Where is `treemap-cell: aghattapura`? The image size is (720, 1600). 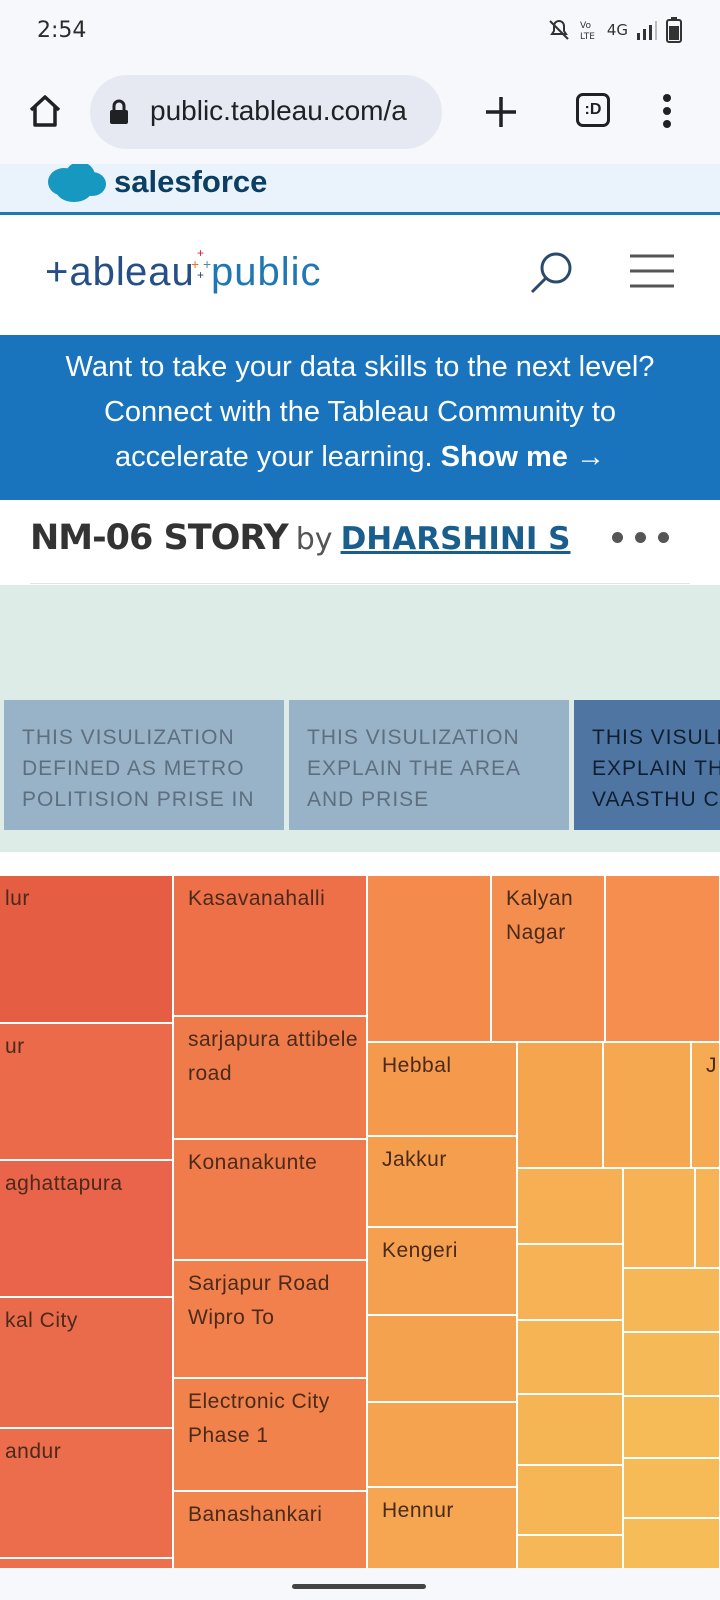 treemap-cell: aghattapura is located at coordinates (86, 1228).